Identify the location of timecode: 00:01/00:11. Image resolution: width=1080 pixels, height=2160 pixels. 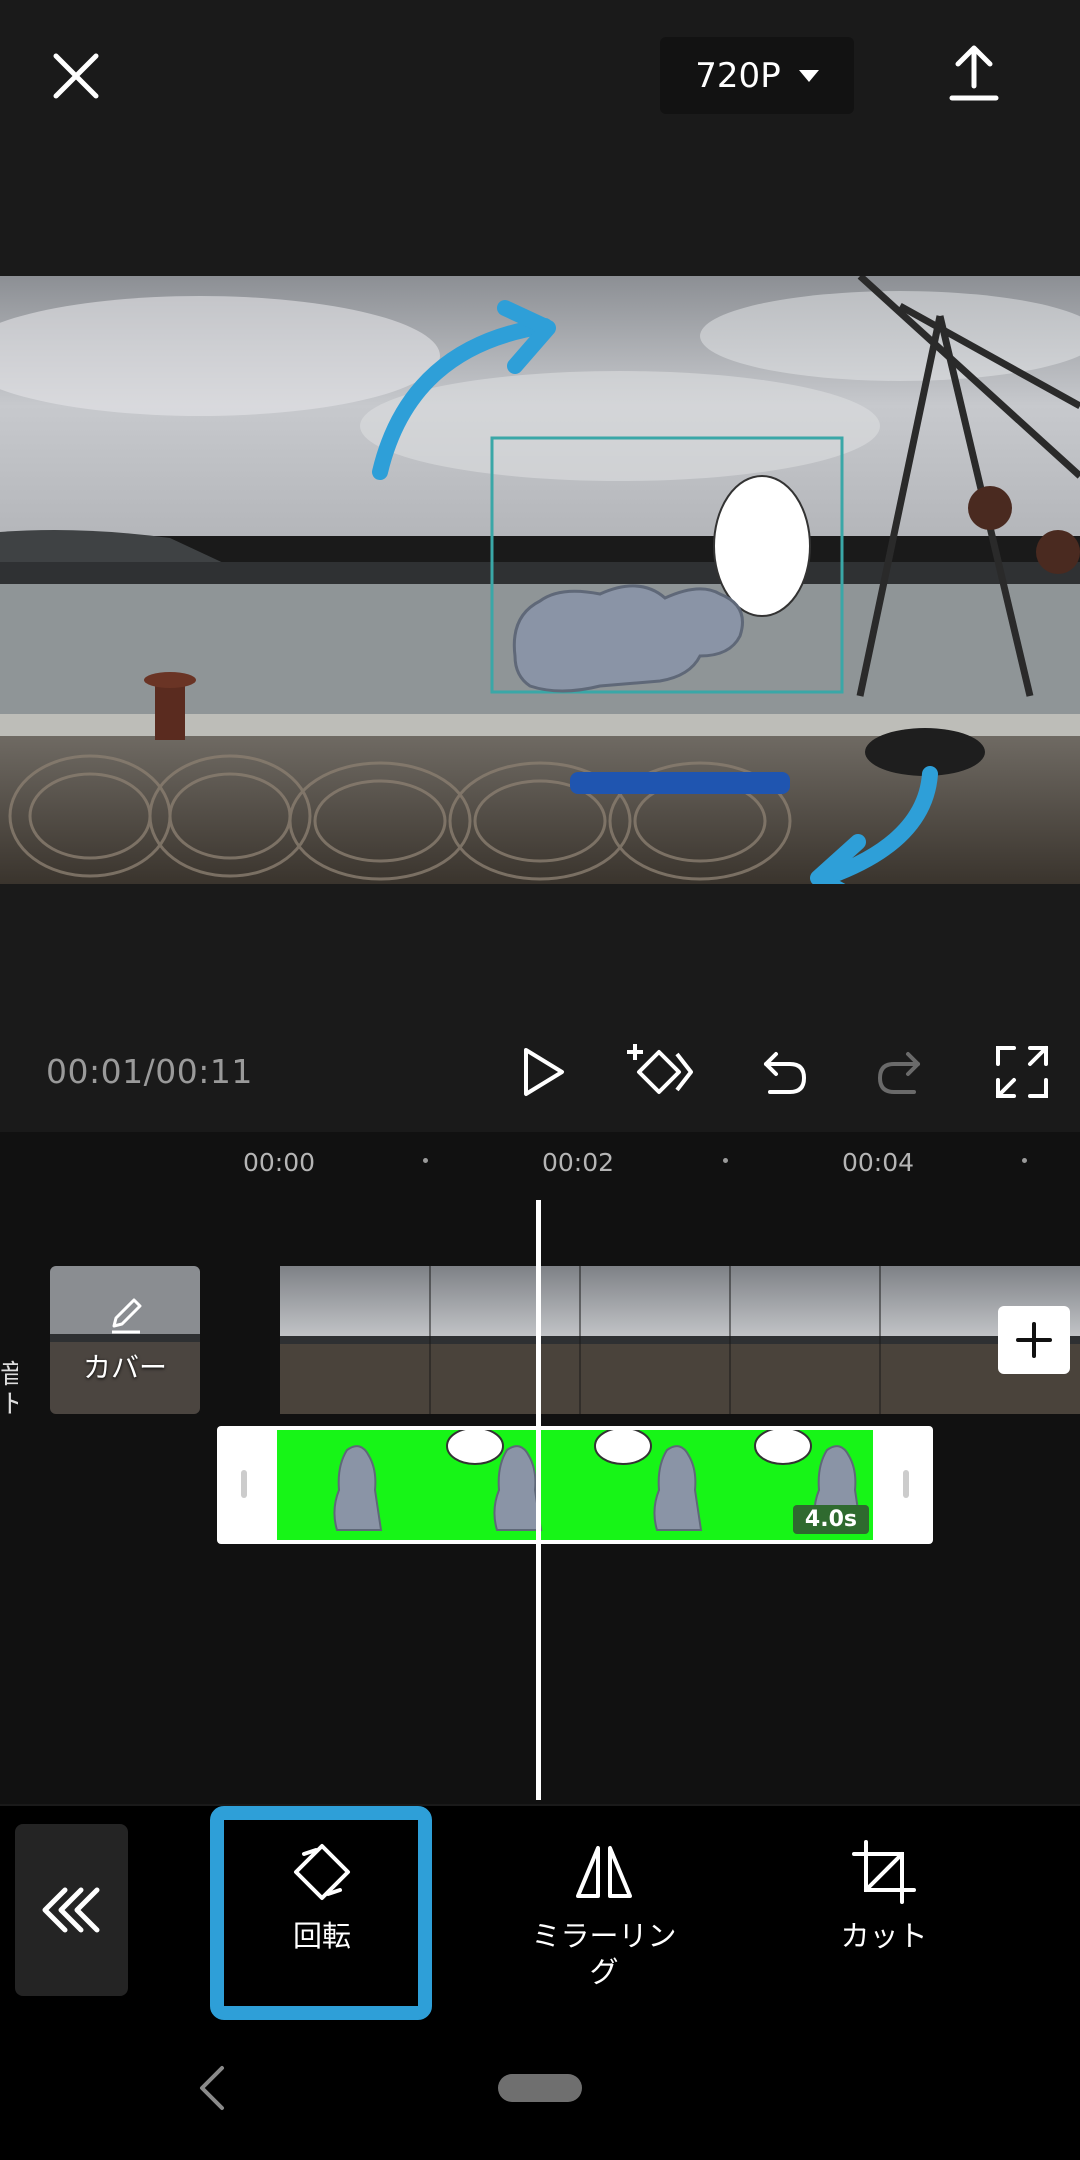
(149, 1071).